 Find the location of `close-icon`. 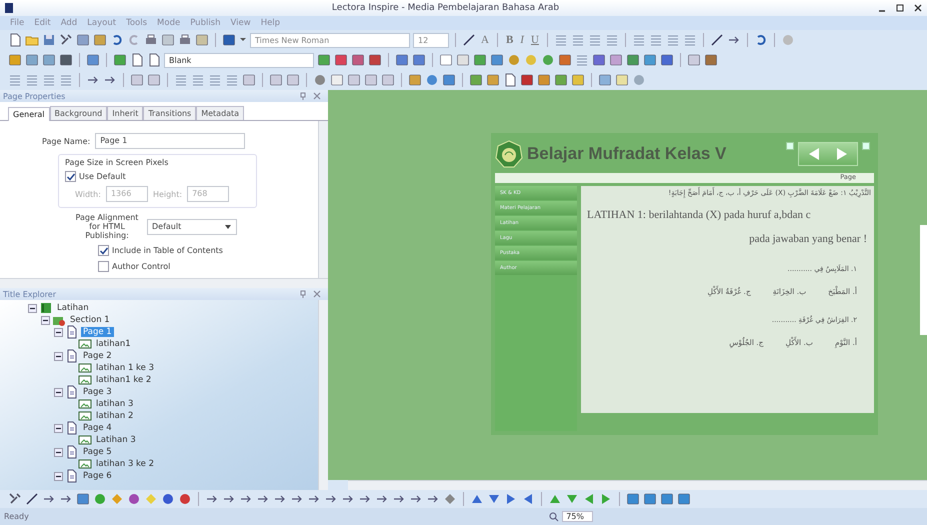

close-icon is located at coordinates (918, 8).